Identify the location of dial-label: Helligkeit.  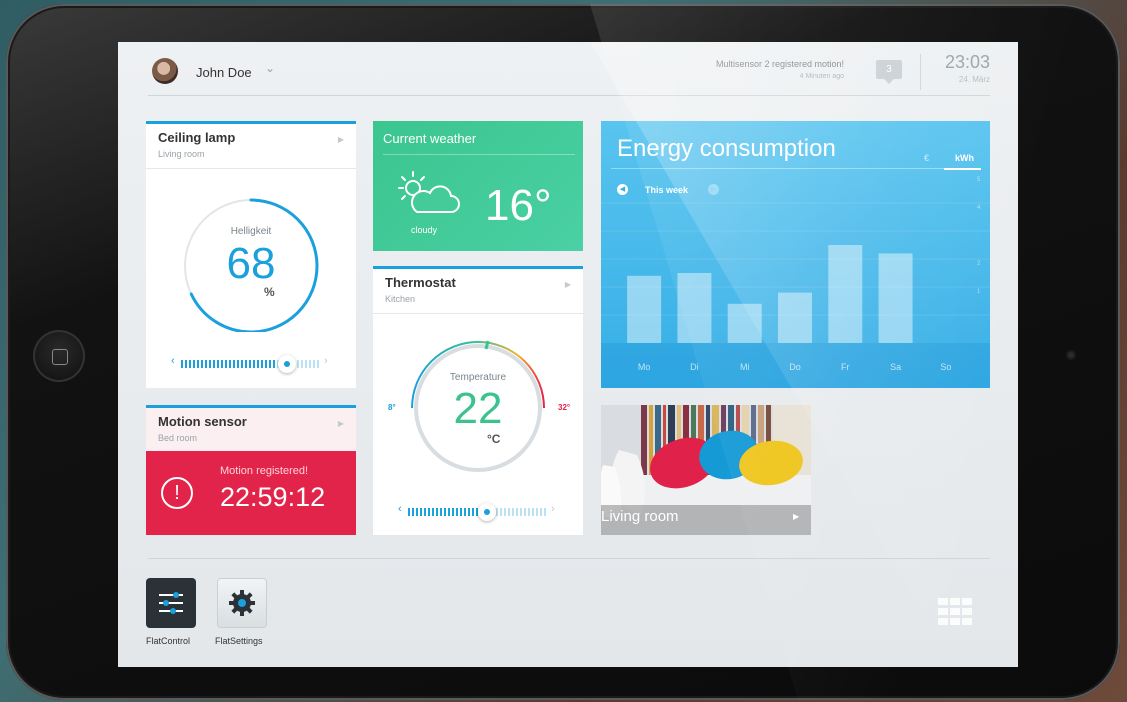
(251, 231).